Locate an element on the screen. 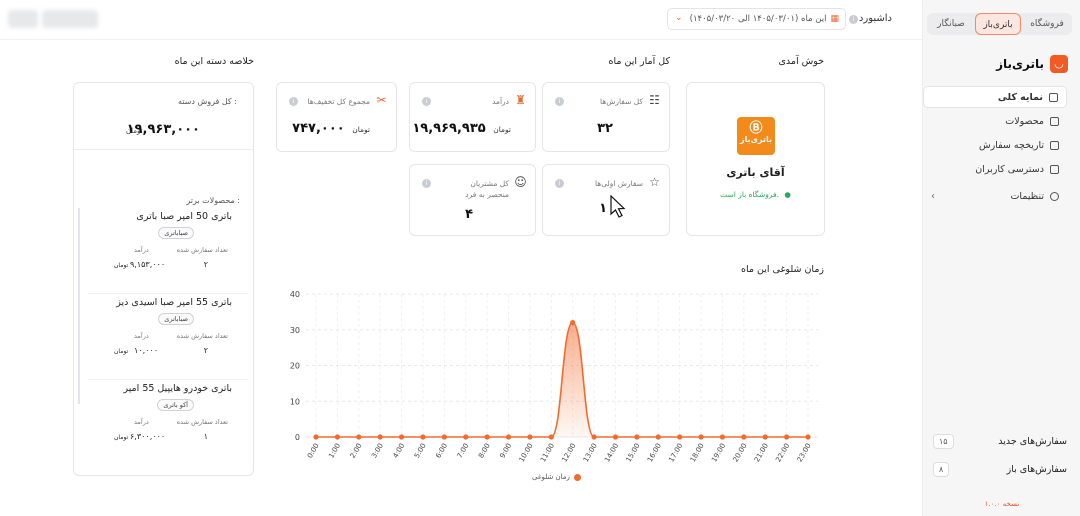 This screenshot has height=516, width=1080. stat-card-income: ♜ درآمد i تومان ۱۹,۹۶۹,۹۳۵ is located at coordinates (472, 117).